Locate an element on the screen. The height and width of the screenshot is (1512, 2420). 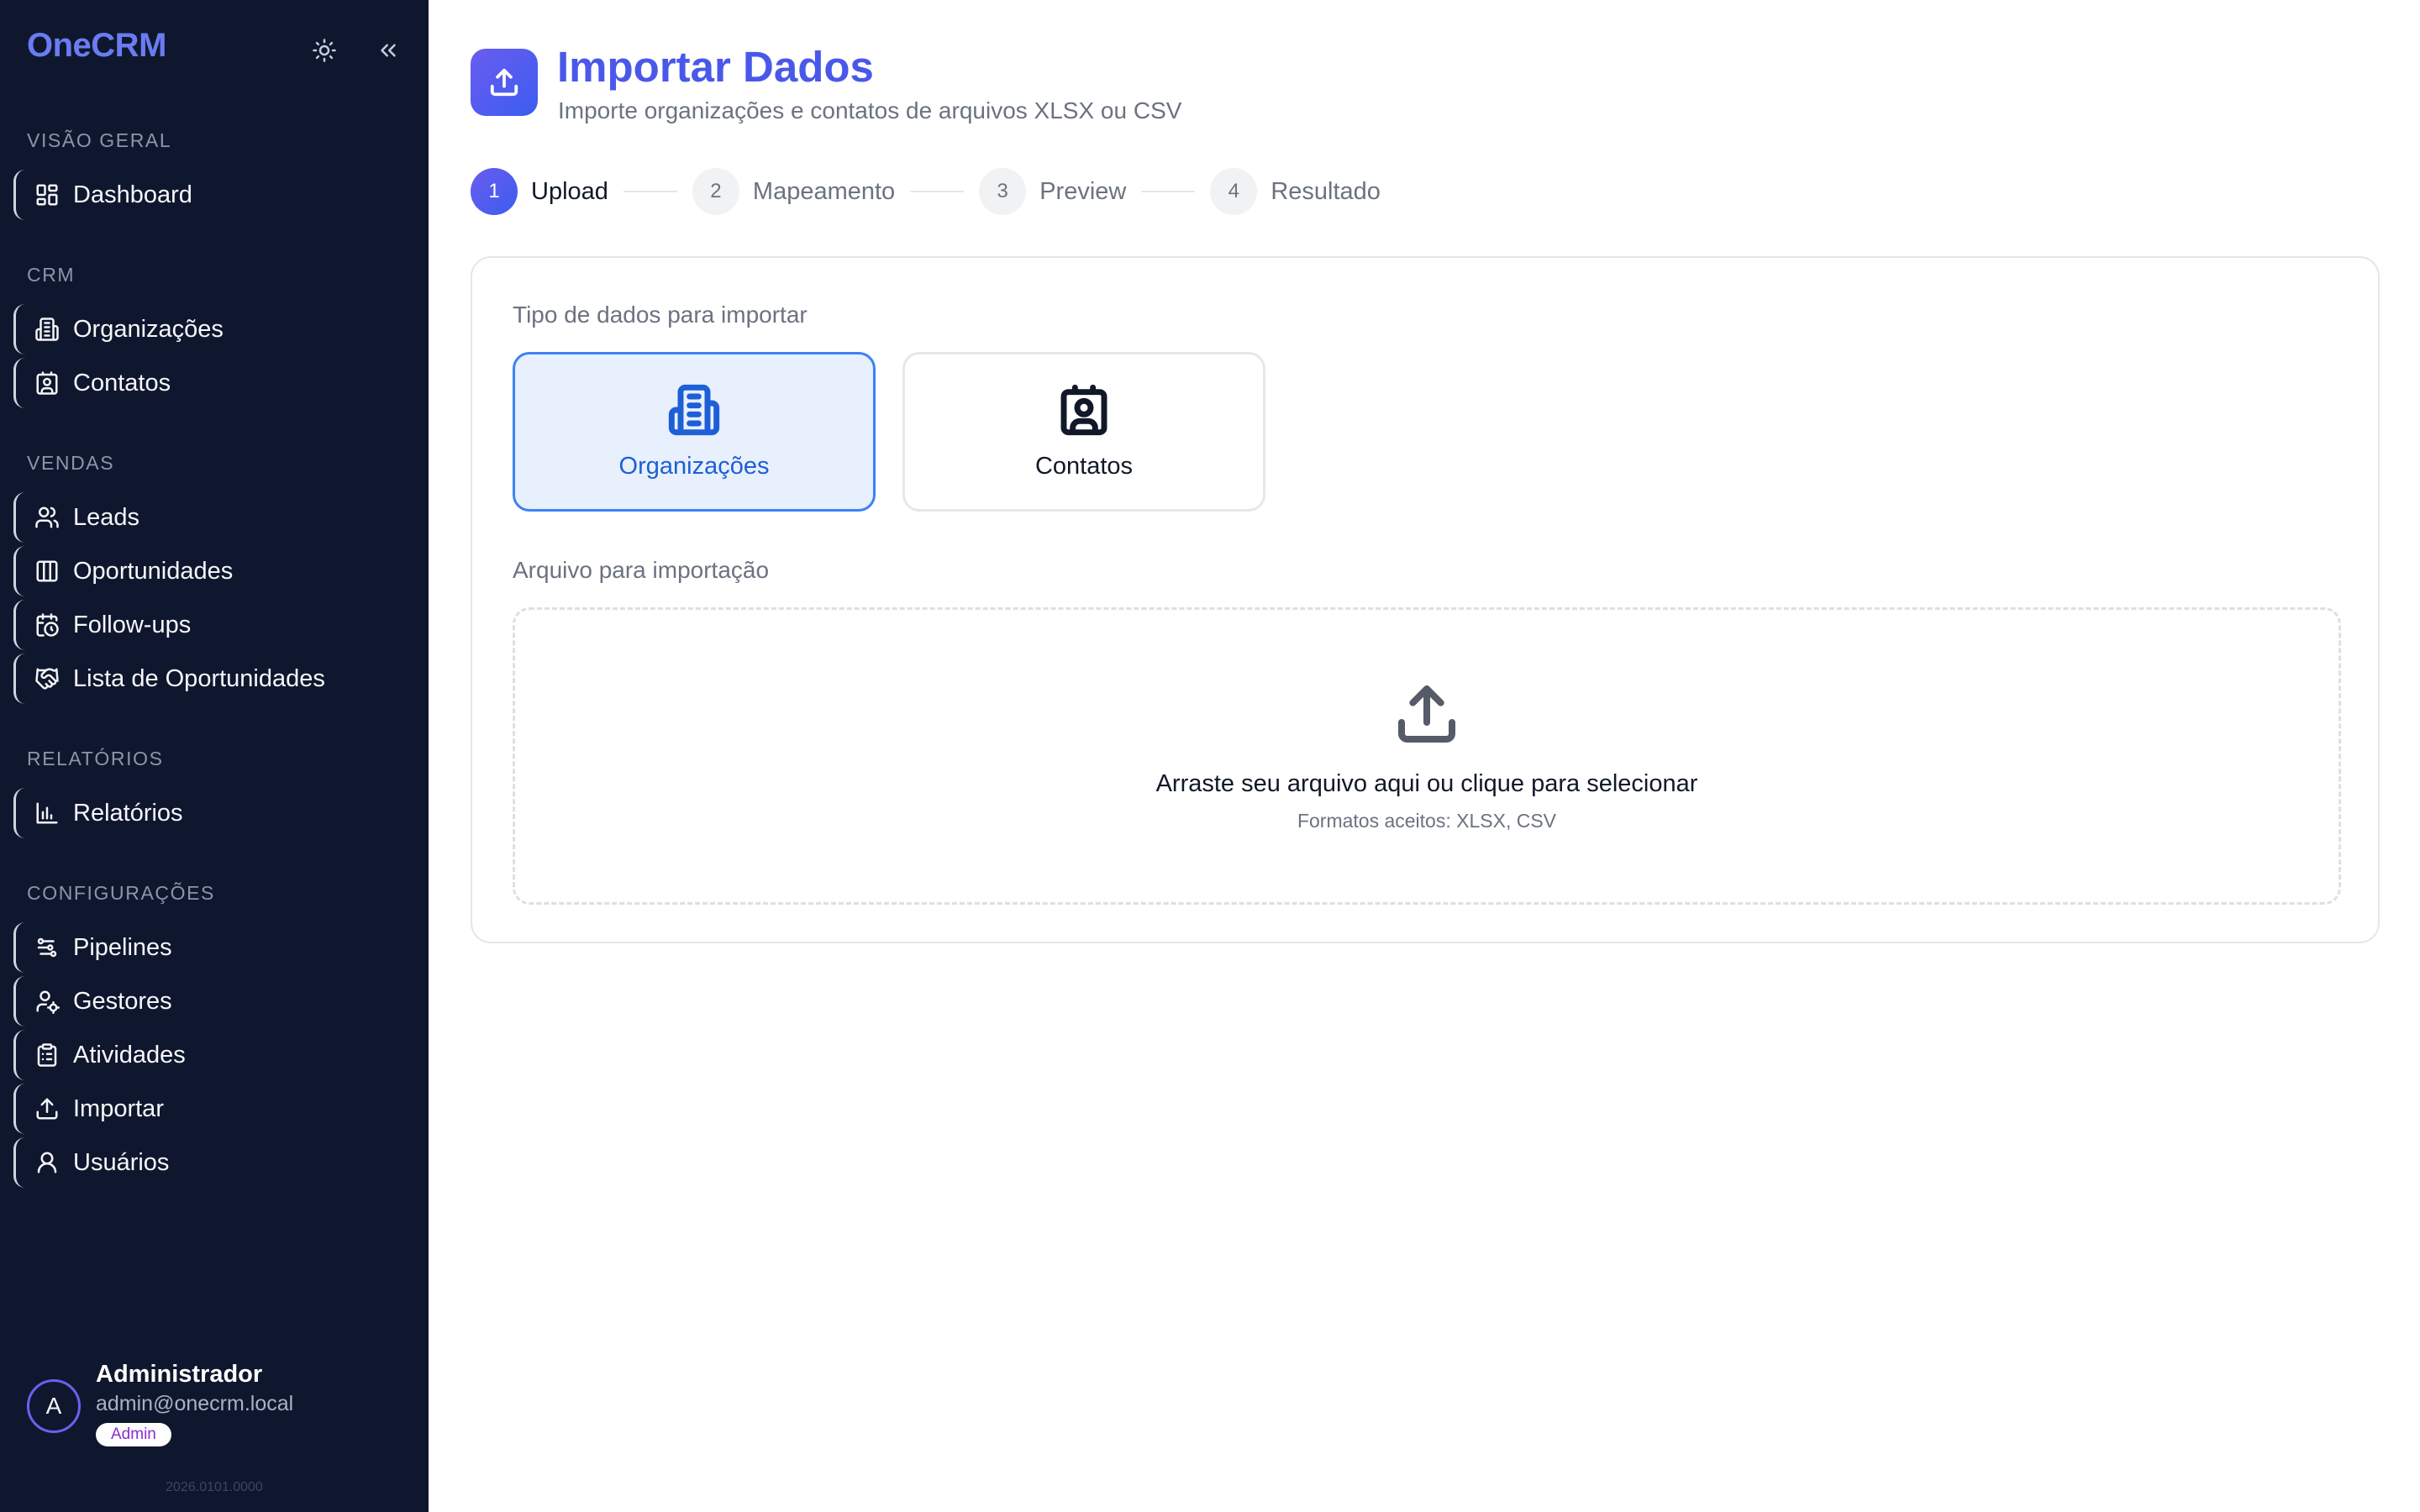
sidebar-item-label: Relatórios is located at coordinates (128, 813).